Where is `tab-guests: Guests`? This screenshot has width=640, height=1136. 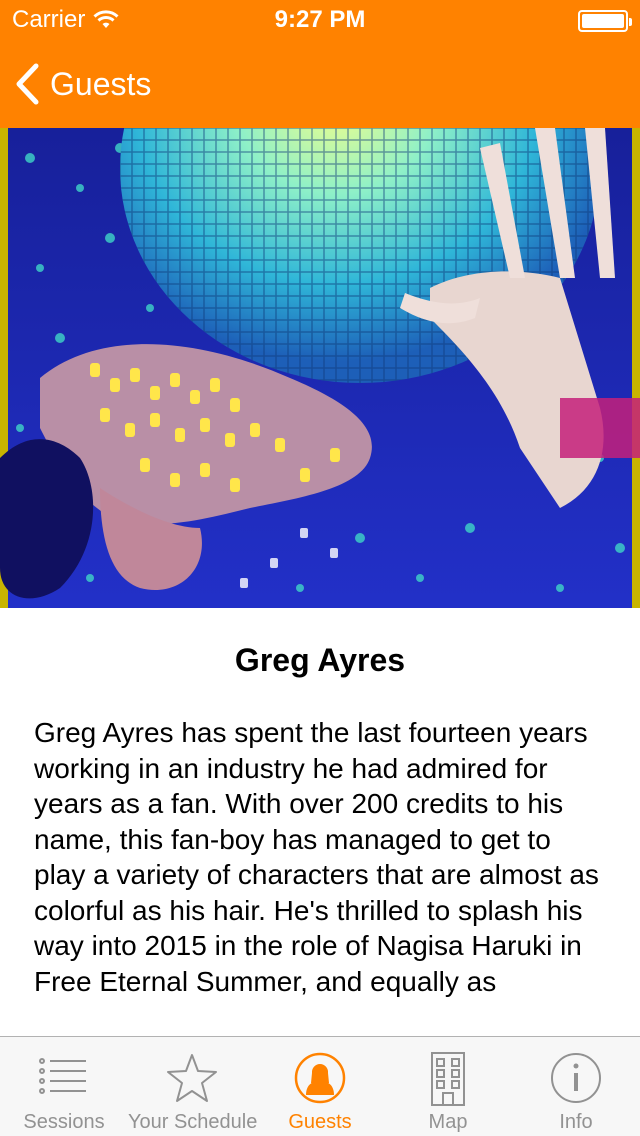 tab-guests: Guests is located at coordinates (320, 1086).